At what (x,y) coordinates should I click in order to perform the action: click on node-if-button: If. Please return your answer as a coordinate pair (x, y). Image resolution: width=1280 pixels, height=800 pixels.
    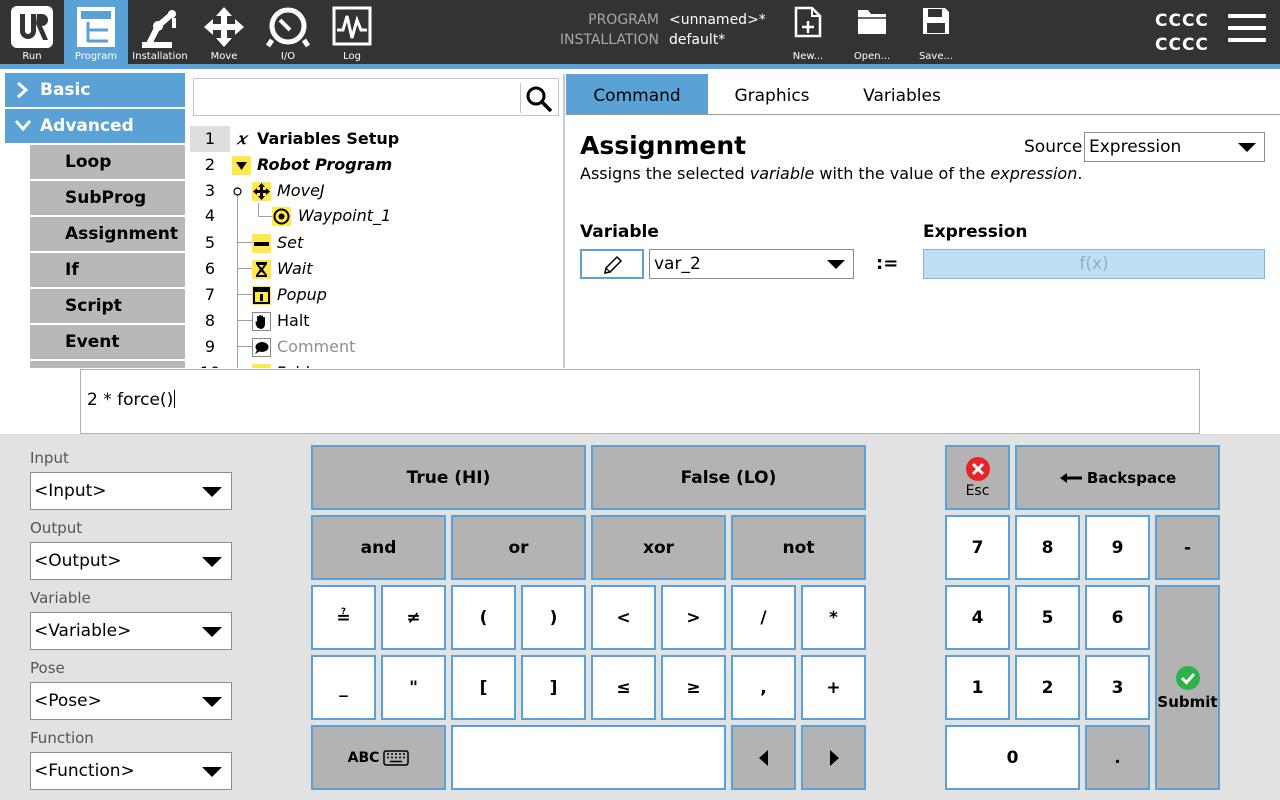
    Looking at the image, I should click on (107, 270).